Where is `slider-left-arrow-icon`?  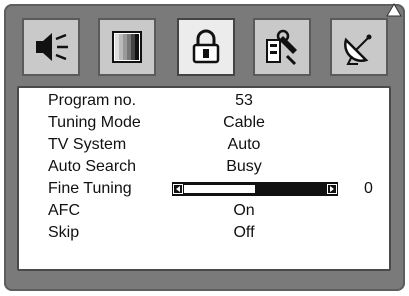 slider-left-arrow-icon is located at coordinates (178, 189).